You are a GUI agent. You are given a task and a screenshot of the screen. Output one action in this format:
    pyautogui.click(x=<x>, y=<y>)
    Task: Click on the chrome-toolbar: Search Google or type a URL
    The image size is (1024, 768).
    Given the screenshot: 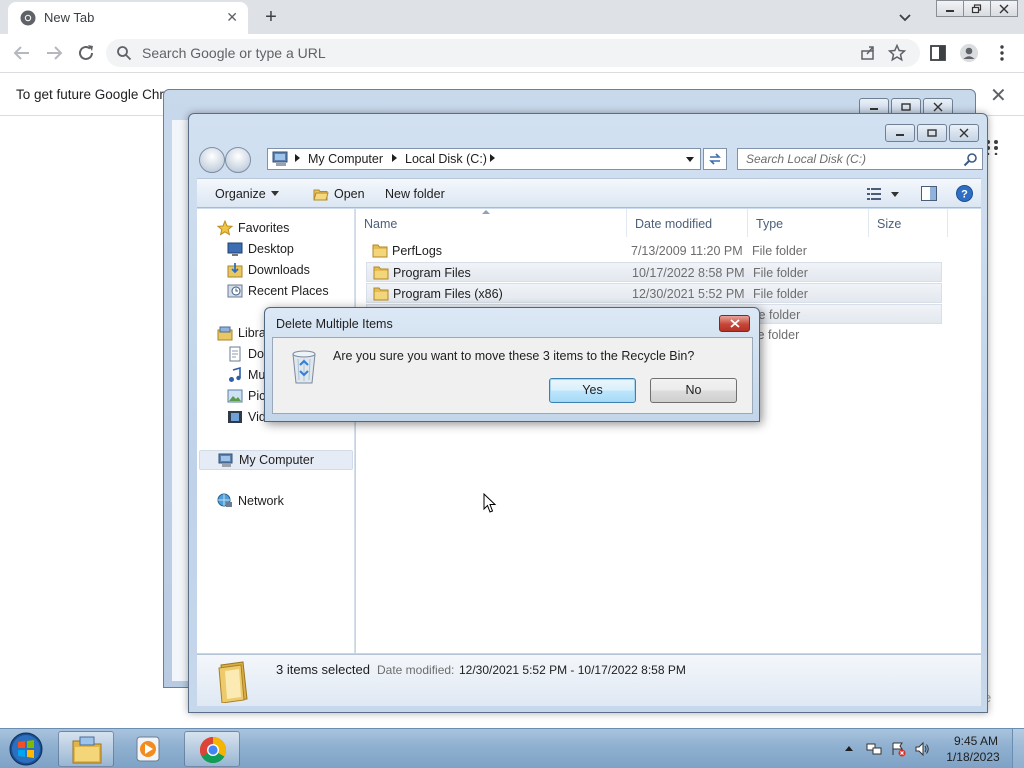 What is the action you would take?
    pyautogui.click(x=512, y=53)
    